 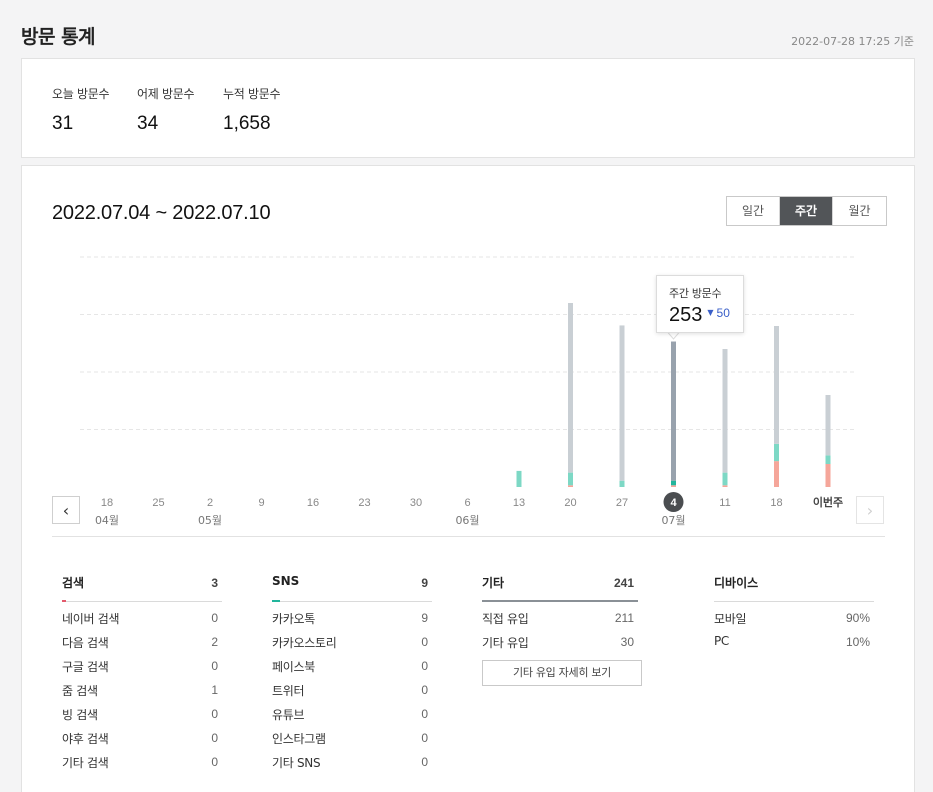 What do you see at coordinates (313, 503) in the screenshot?
I see `x-tick-label: 16` at bounding box center [313, 503].